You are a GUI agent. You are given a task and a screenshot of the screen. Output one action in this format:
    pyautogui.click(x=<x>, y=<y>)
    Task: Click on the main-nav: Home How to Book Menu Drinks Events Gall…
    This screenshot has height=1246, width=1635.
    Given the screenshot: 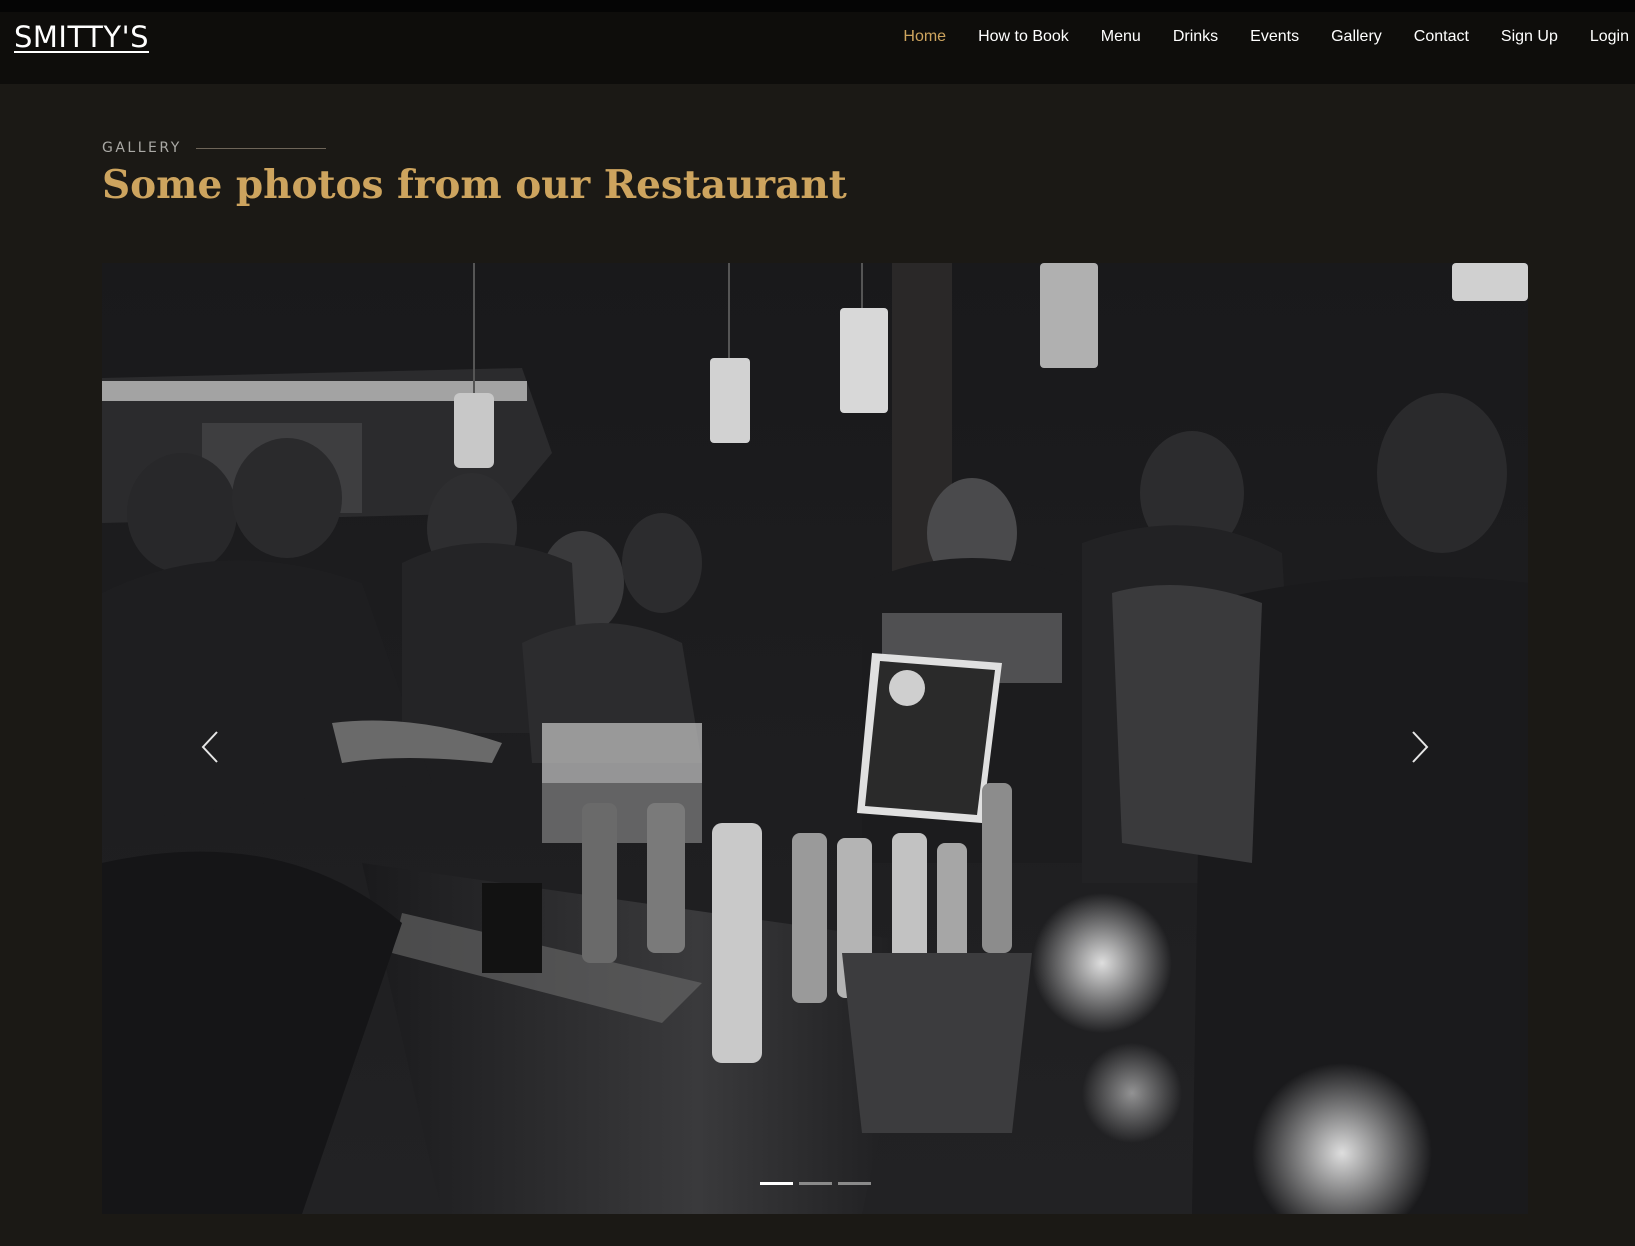 What is the action you would take?
    pyautogui.click(x=1258, y=37)
    